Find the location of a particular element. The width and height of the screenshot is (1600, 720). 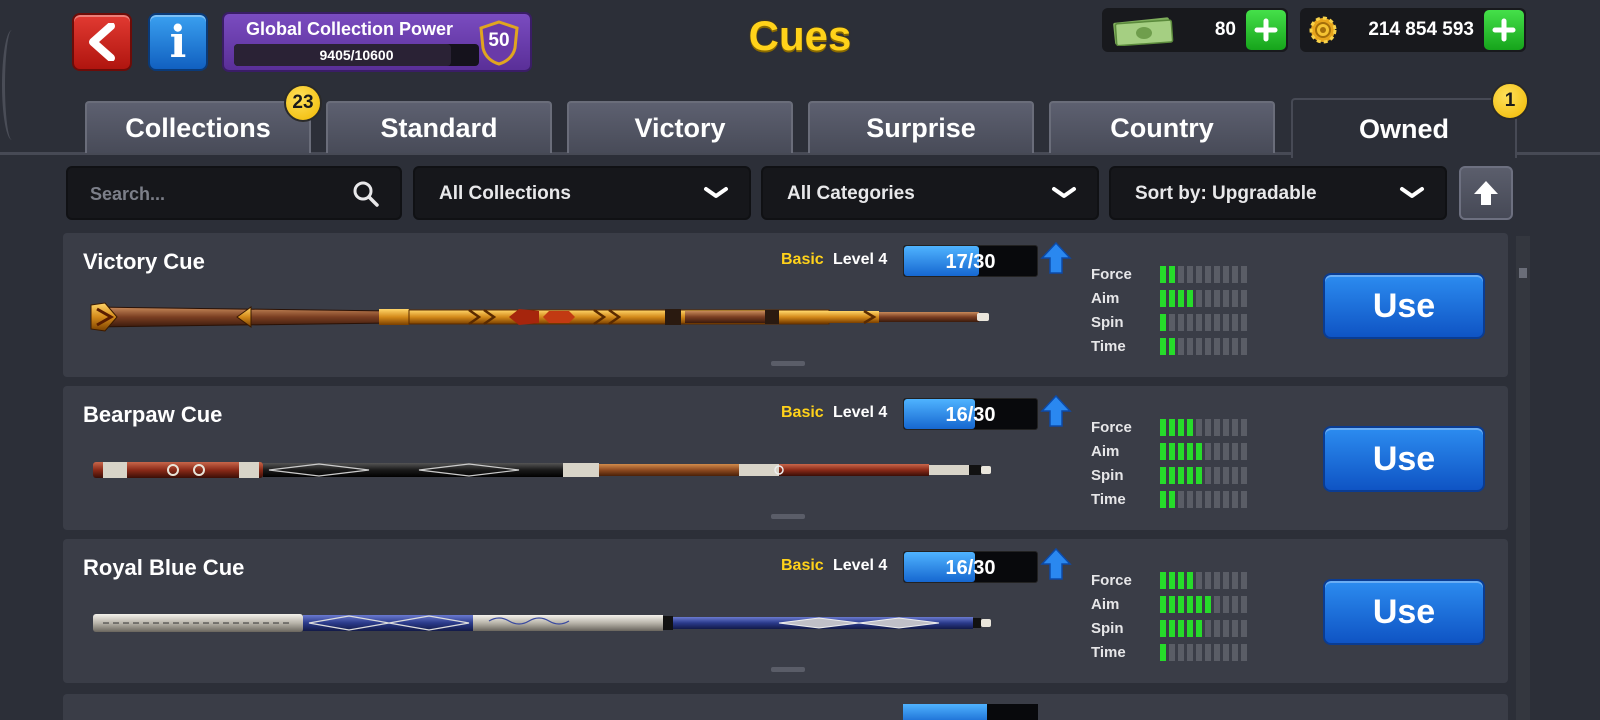

sort-dropdown-value: Sort by: Upgradable is located at coordinates (1226, 193).